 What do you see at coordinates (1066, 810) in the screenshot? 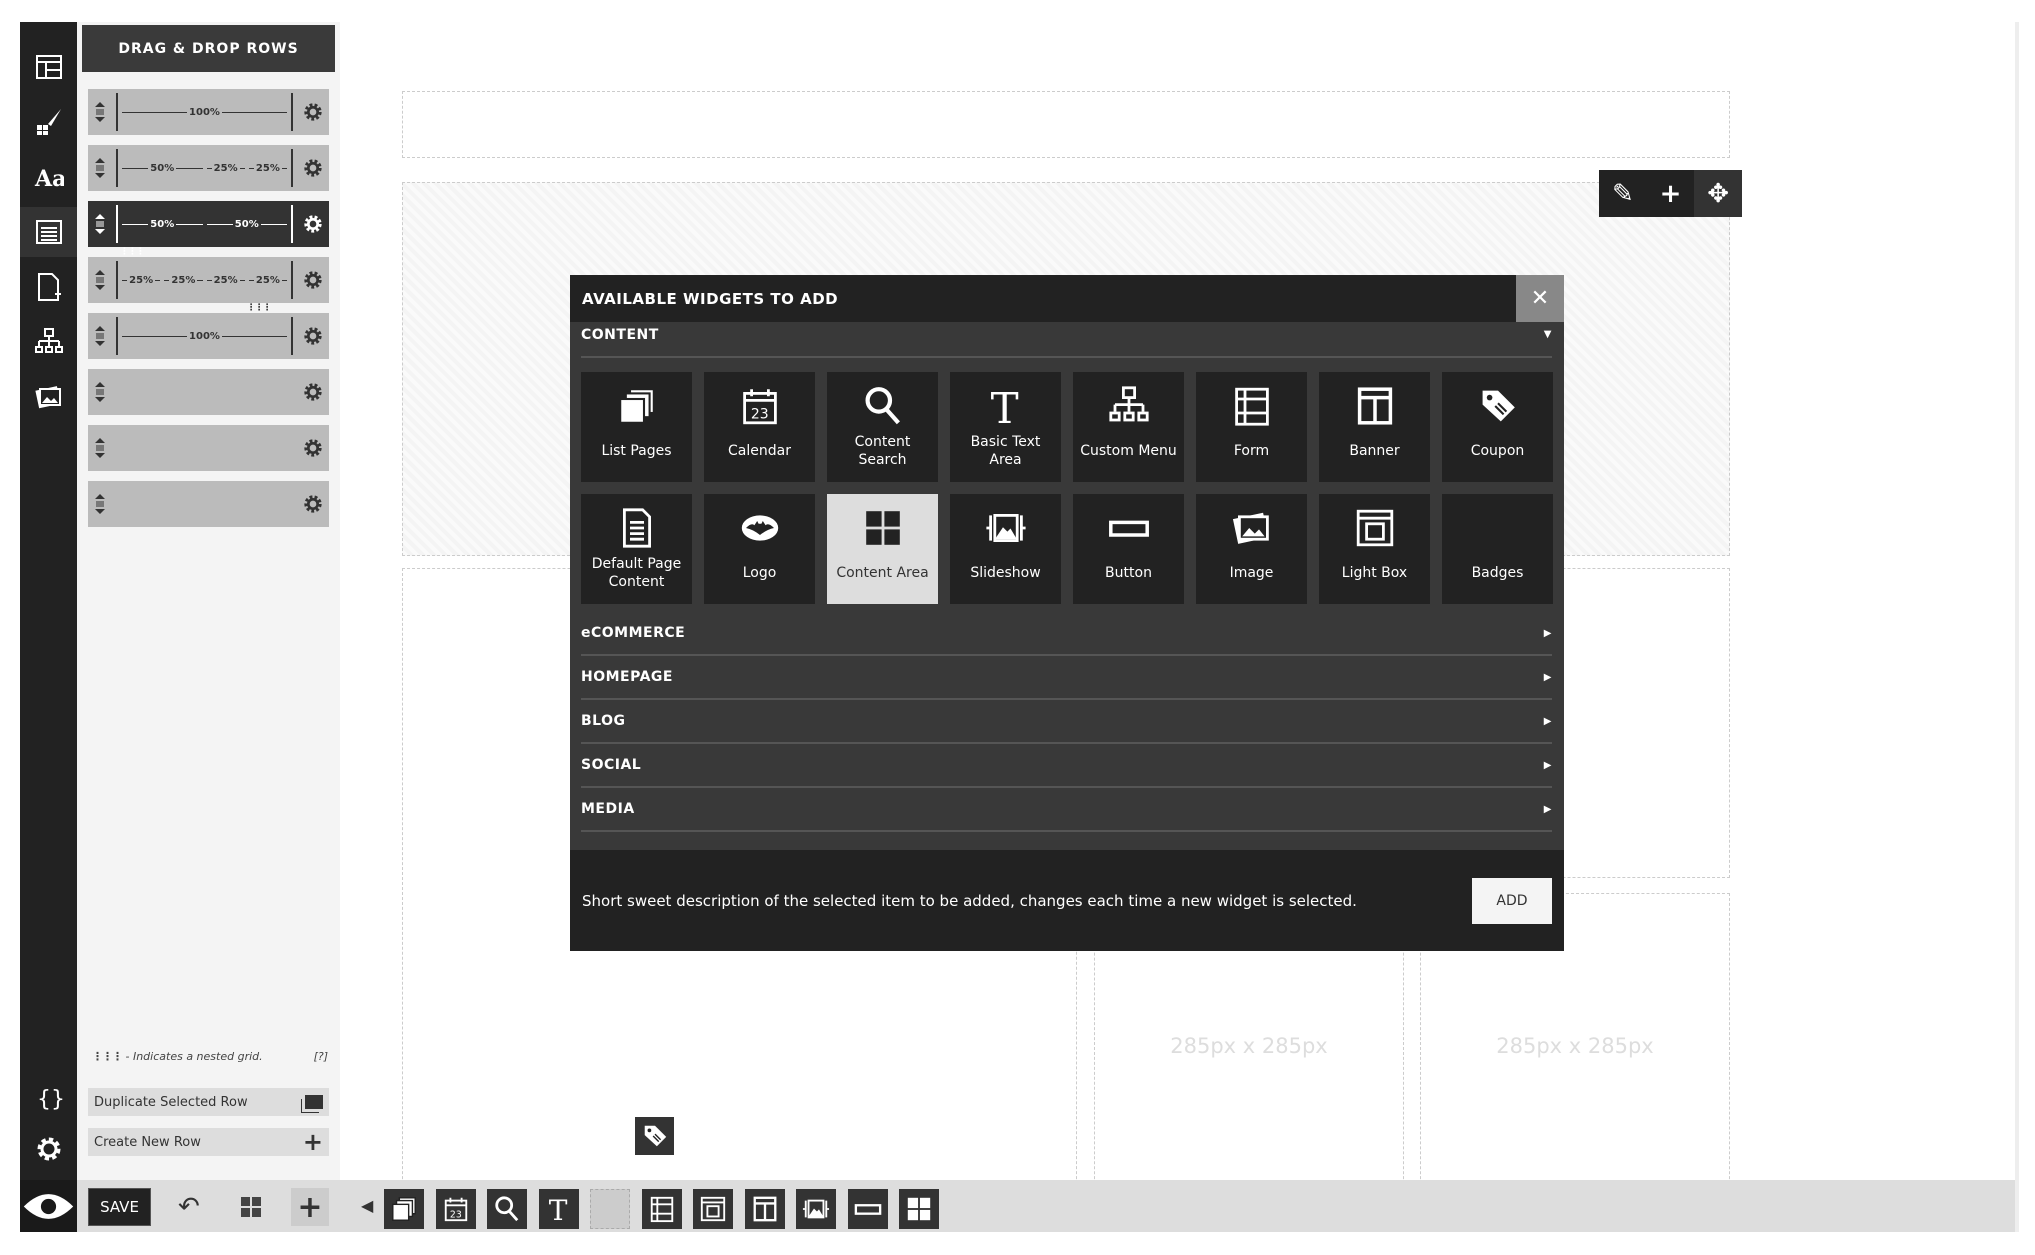
I see `category-media: MEDIA ▶` at bounding box center [1066, 810].